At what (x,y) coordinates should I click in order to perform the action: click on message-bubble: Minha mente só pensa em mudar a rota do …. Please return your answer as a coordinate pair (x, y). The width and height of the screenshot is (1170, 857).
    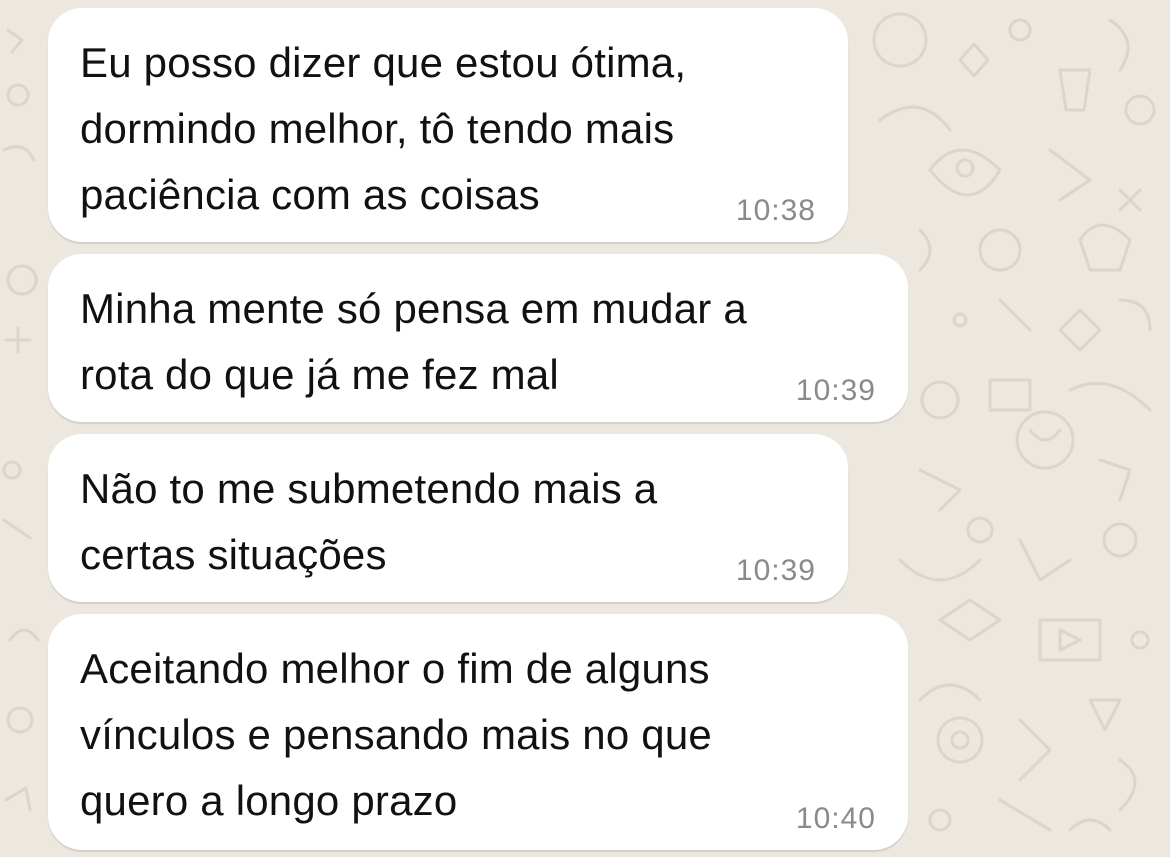
    Looking at the image, I should click on (478, 338).